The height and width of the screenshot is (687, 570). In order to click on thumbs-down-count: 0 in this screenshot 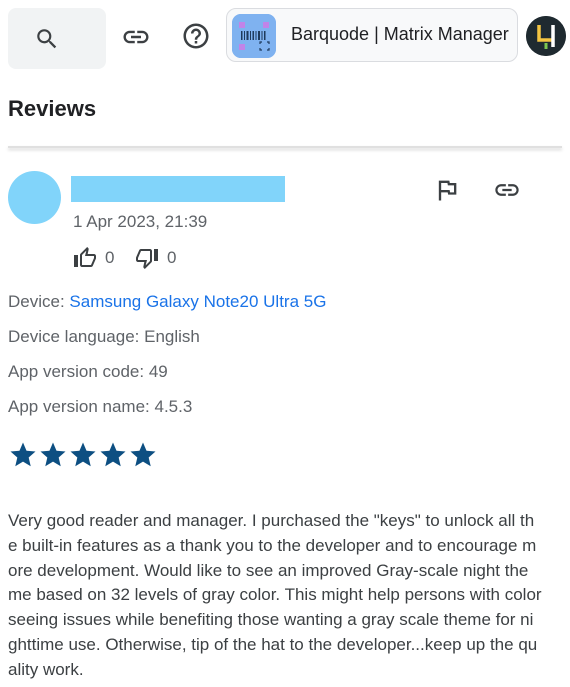, I will do `click(172, 257)`.